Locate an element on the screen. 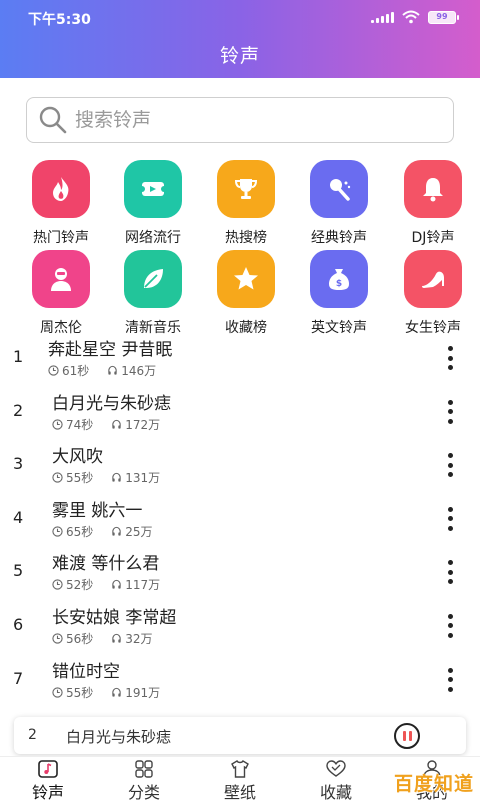 The height and width of the screenshot is (800, 480). status-icons: 99 is located at coordinates (415, 17).